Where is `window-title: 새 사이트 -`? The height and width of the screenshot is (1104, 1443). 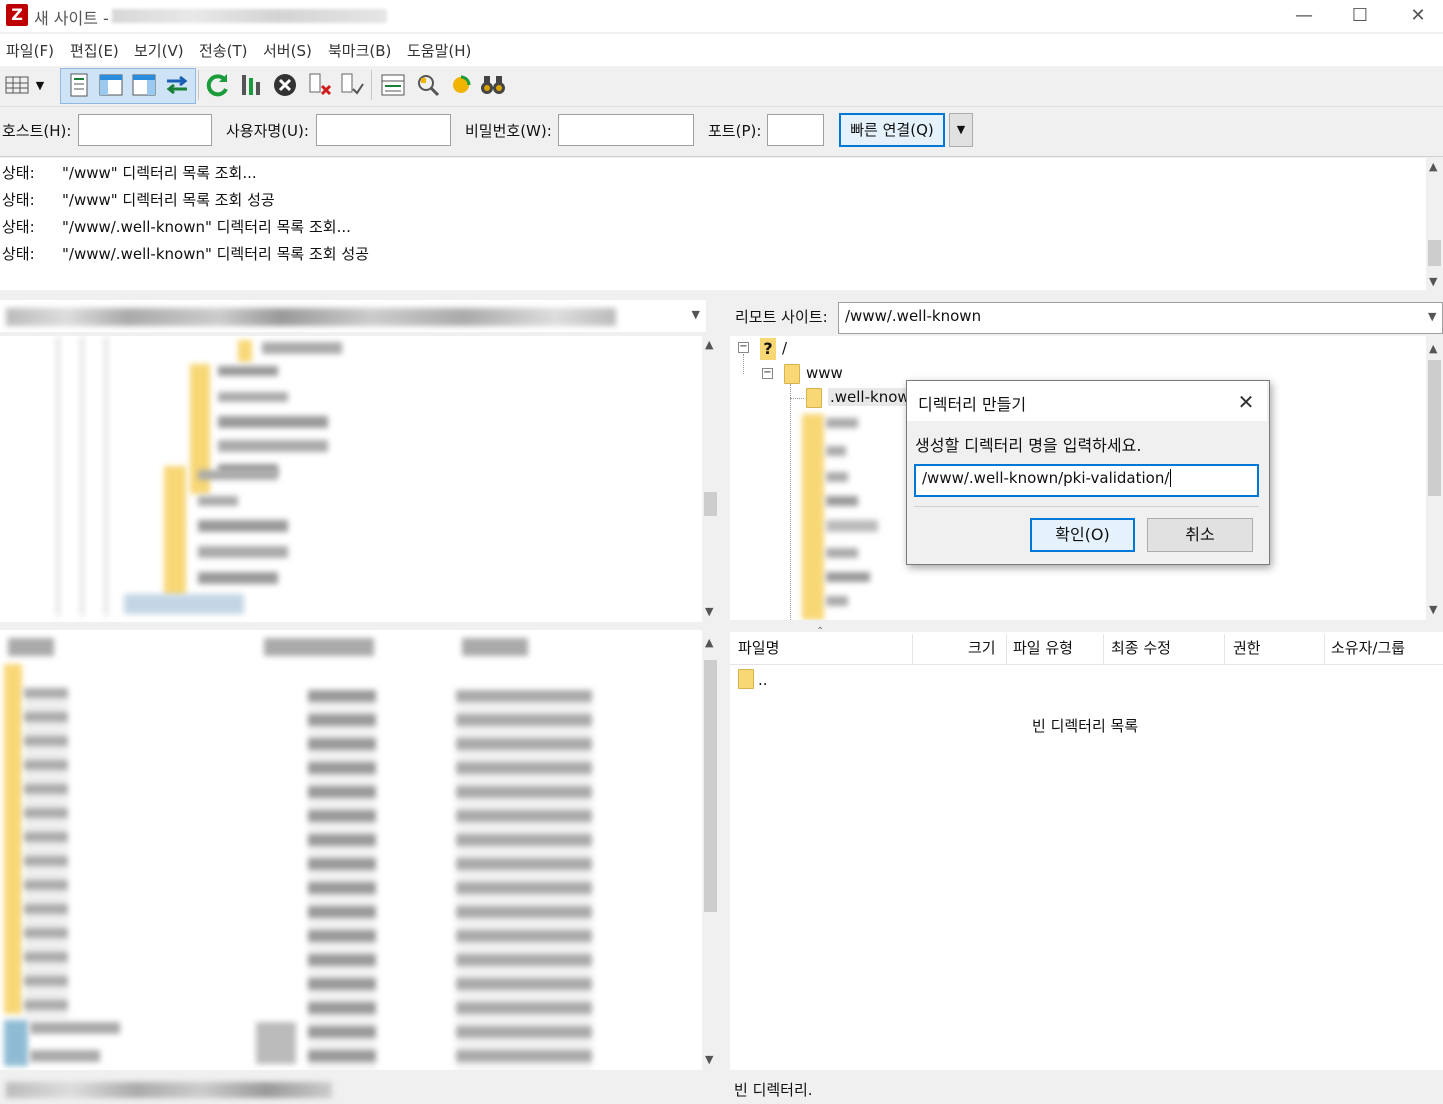
window-title: 새 사이트 - is located at coordinates (71, 18).